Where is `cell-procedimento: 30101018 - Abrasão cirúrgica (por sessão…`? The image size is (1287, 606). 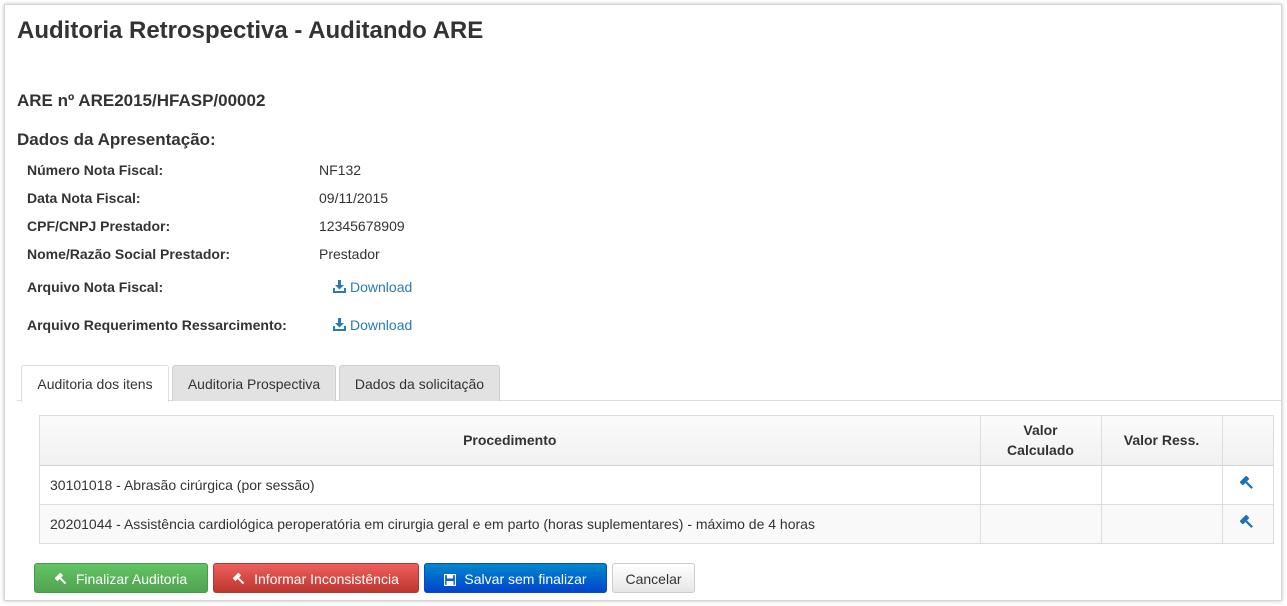 cell-procedimento: 30101018 - Abrasão cirúrgica (por sessão… is located at coordinates (510, 484).